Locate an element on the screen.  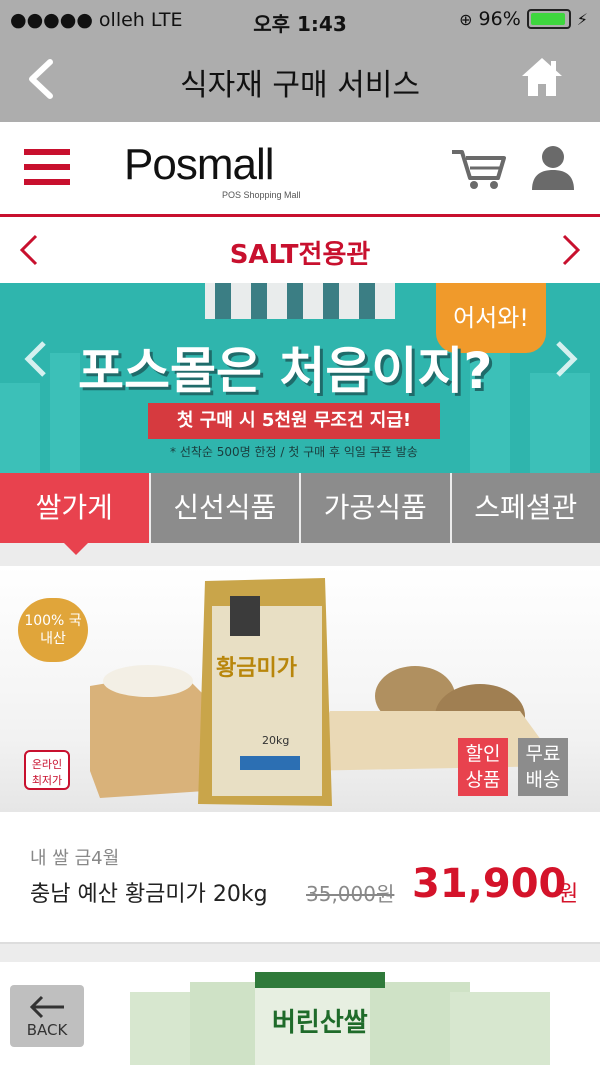
category-next-icon is located at coordinates (571, 250).